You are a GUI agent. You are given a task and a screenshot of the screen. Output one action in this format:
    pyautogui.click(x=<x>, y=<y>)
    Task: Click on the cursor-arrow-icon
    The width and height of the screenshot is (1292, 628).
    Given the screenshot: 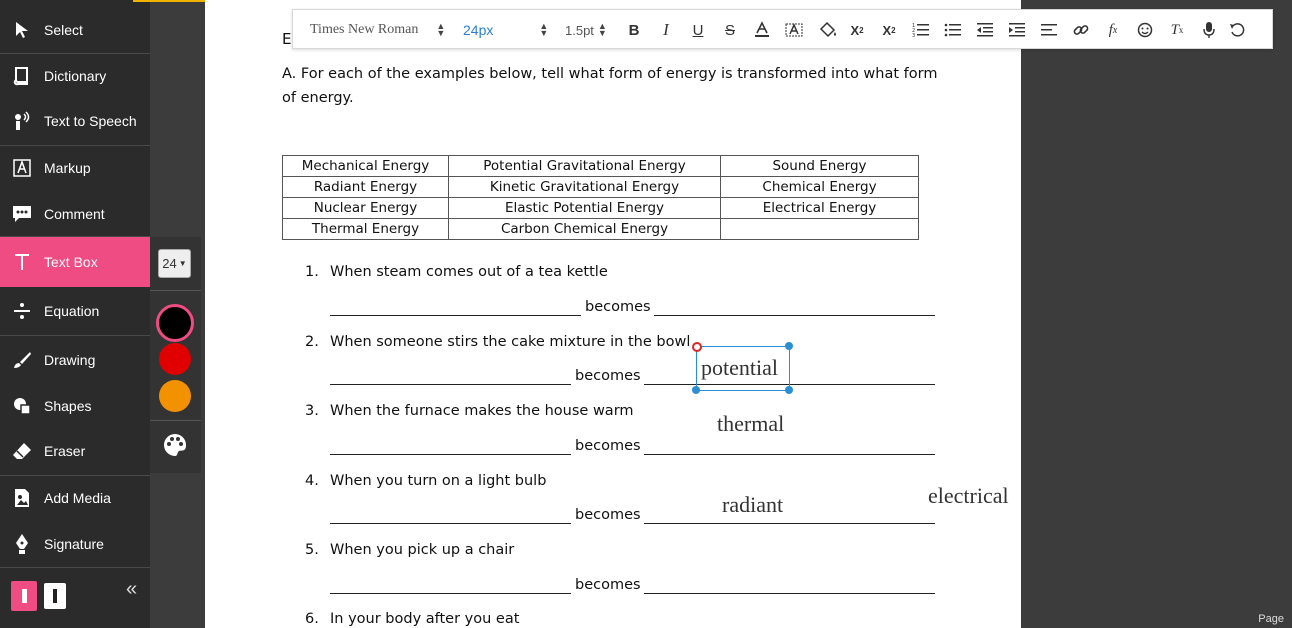 What is the action you would take?
    pyautogui.click(x=22, y=30)
    